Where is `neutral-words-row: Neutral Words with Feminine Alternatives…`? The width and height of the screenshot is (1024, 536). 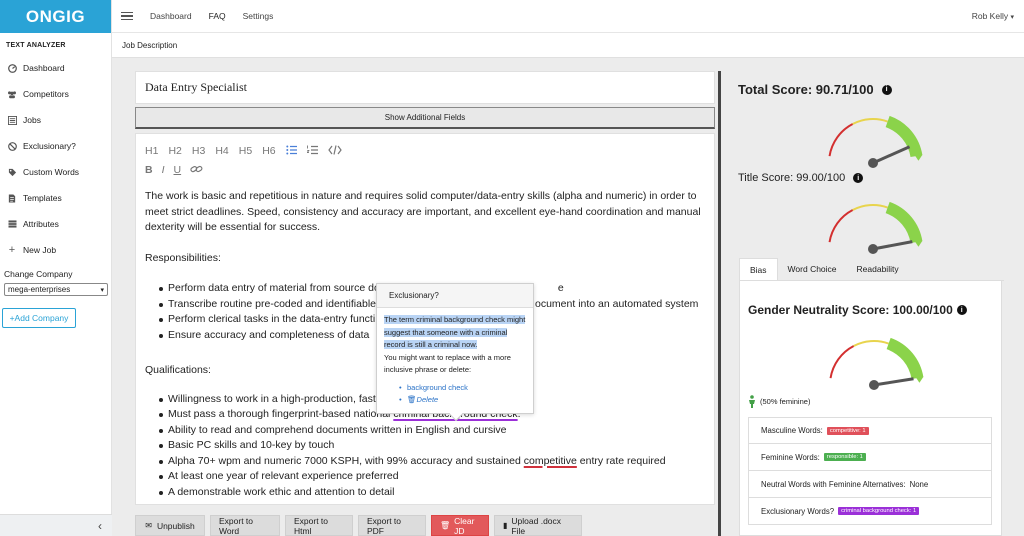 neutral-words-row: Neutral Words with Feminine Alternatives… is located at coordinates (870, 484).